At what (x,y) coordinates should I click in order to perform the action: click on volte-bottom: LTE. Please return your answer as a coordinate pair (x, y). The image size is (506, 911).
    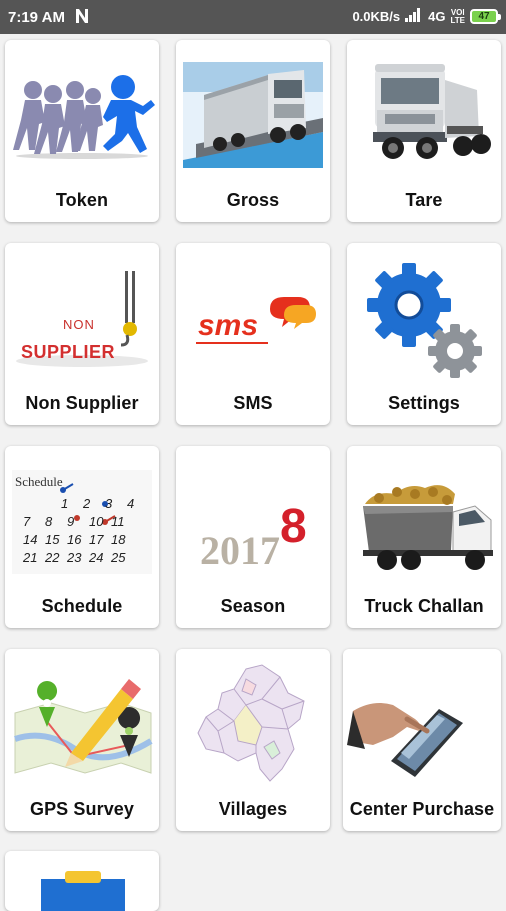
    Looking at the image, I should click on (457, 20).